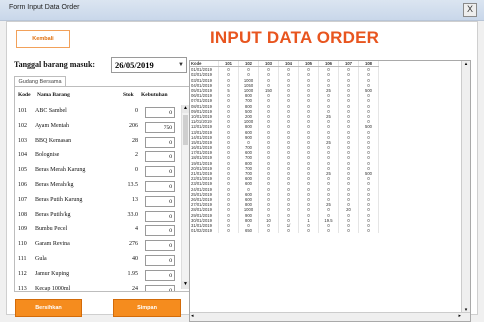 This screenshot has height=322, width=484. What do you see at coordinates (135, 140) in the screenshot?
I see `item-stok: 28` at bounding box center [135, 140].